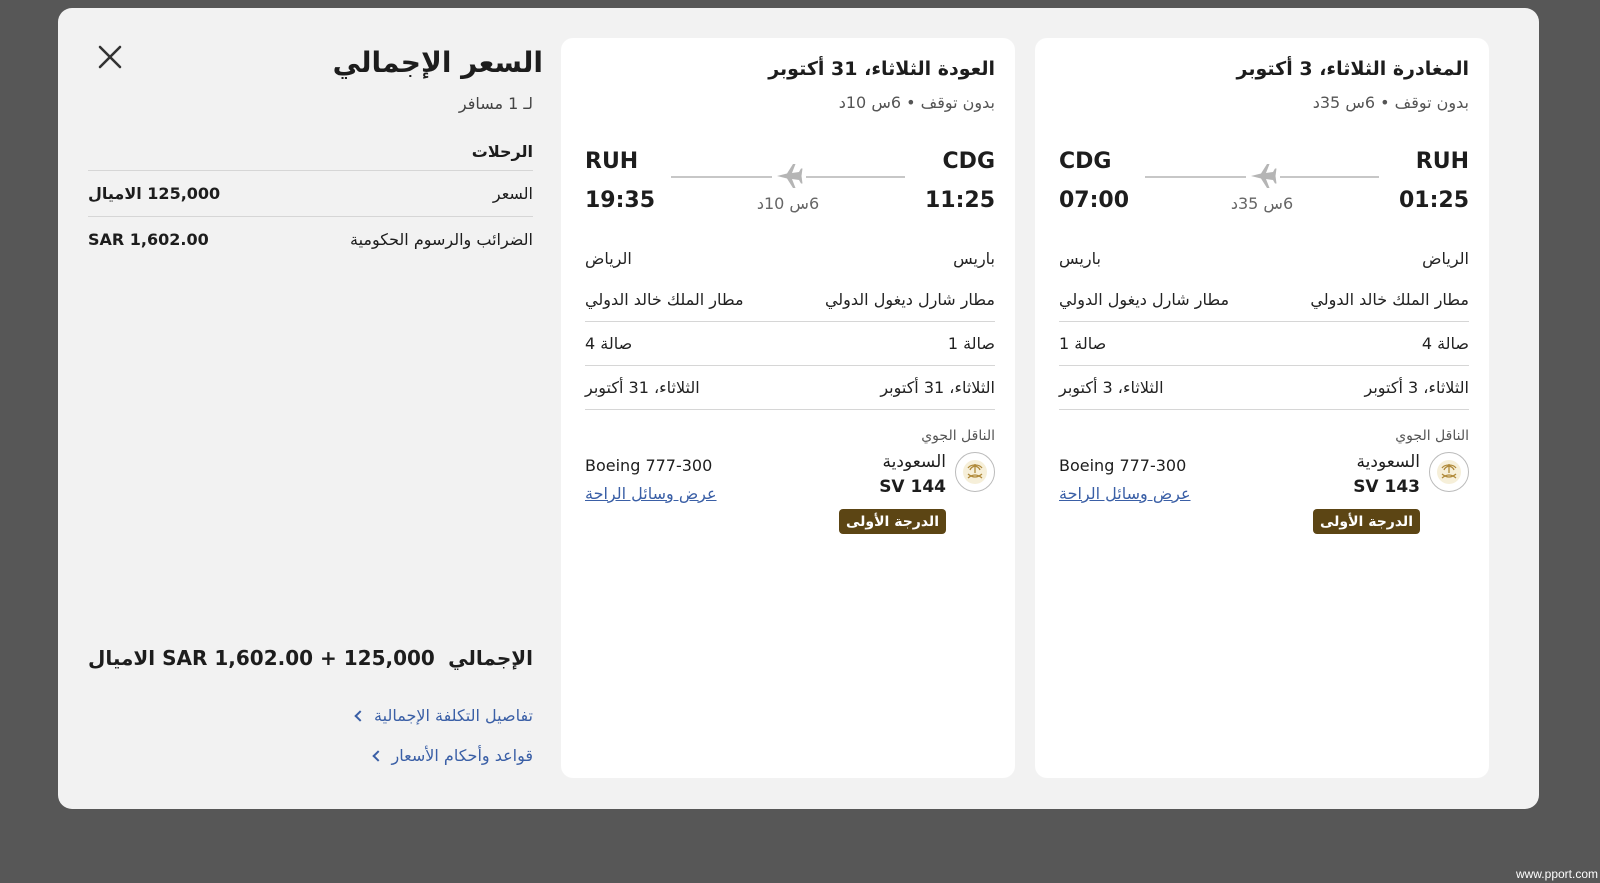  What do you see at coordinates (612, 161) in the screenshot?
I see `destination-code: RUH` at bounding box center [612, 161].